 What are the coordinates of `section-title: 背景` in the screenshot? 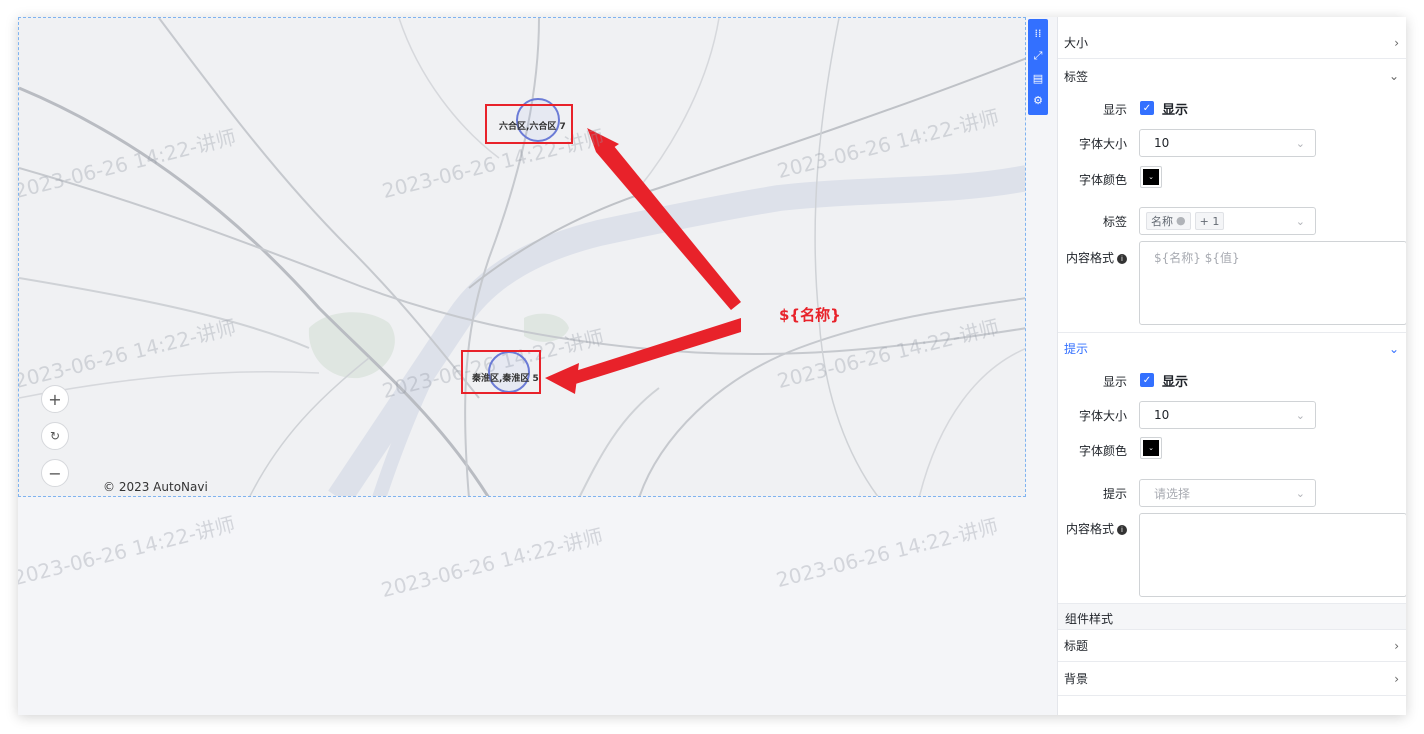 It's located at (1076, 679).